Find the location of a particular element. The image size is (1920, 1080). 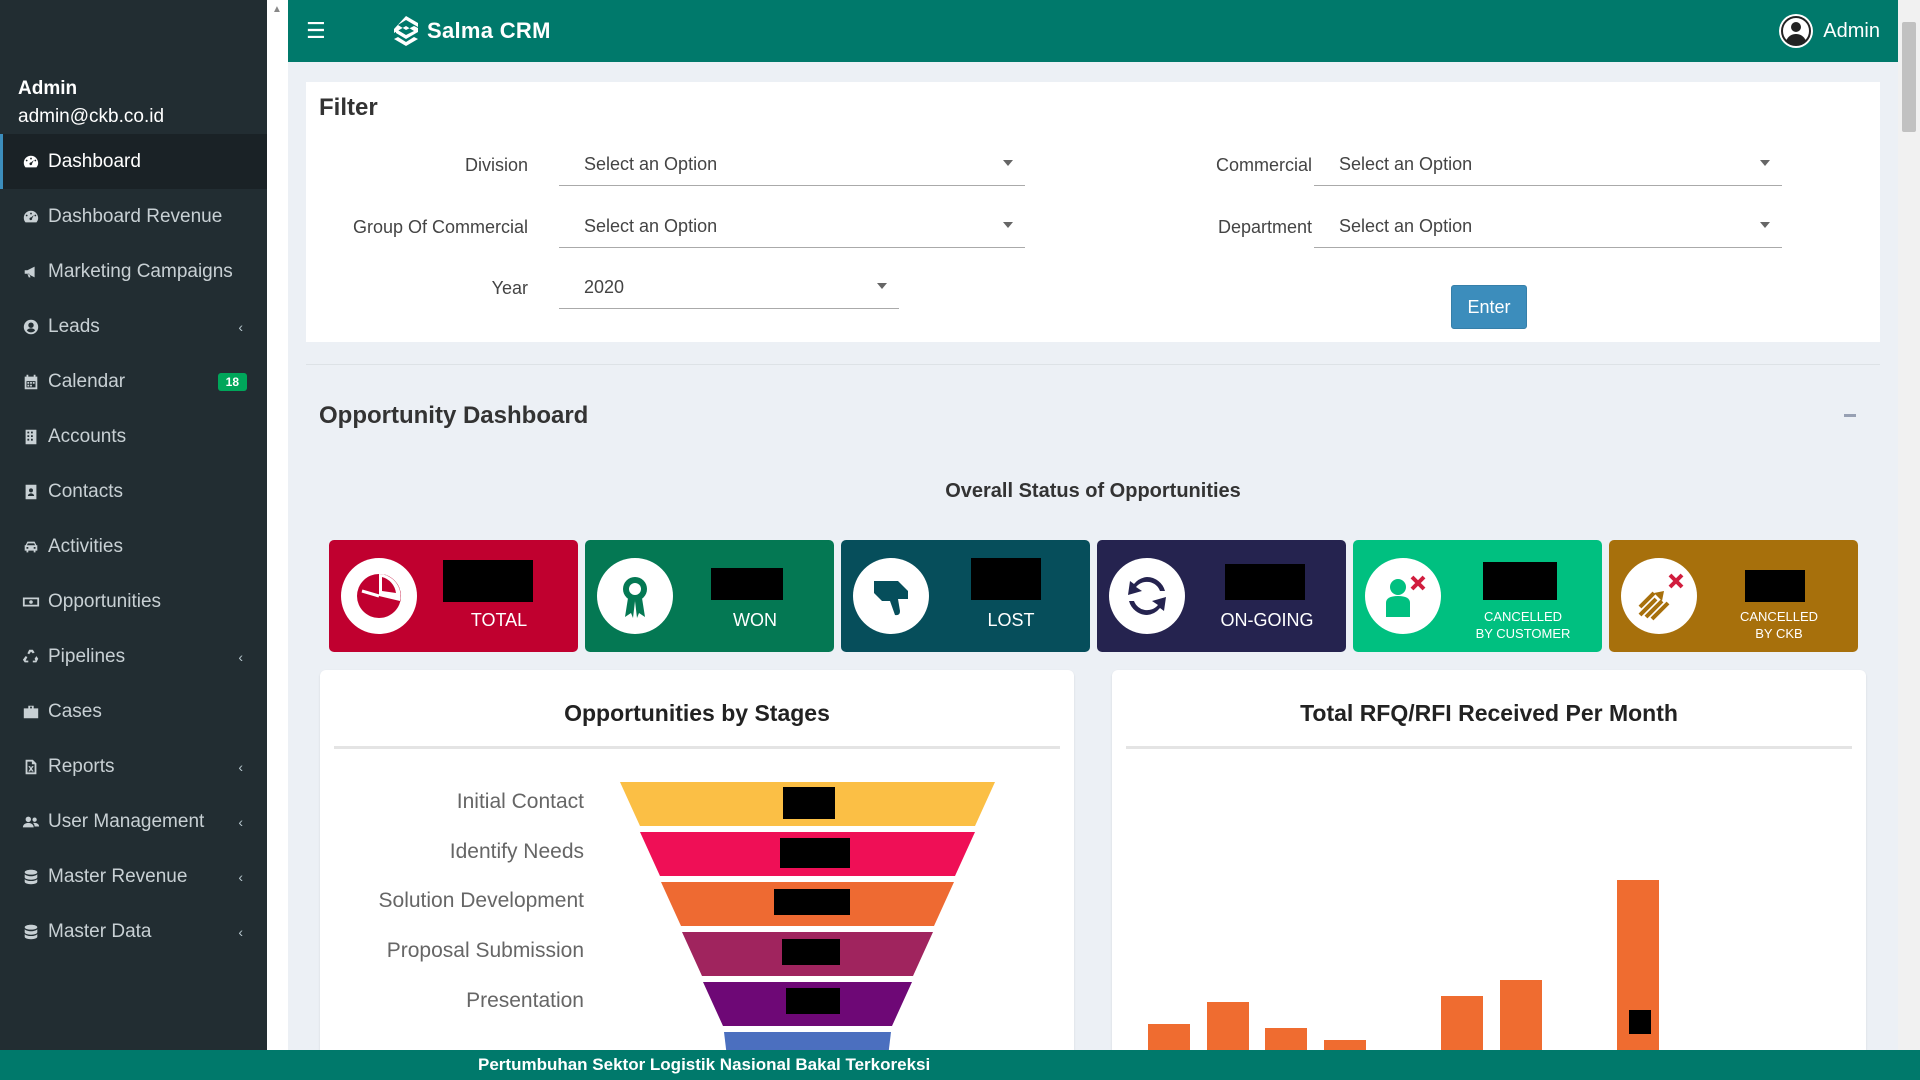

panel-rule is located at coordinates (697, 747).